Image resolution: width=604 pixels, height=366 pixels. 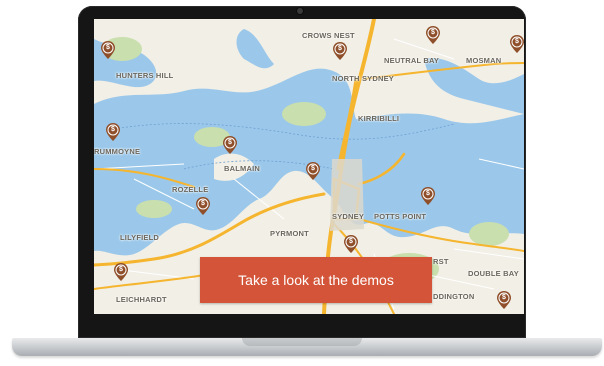 What do you see at coordinates (400, 216) in the screenshot?
I see `label-potts-point: POTTS POINT` at bounding box center [400, 216].